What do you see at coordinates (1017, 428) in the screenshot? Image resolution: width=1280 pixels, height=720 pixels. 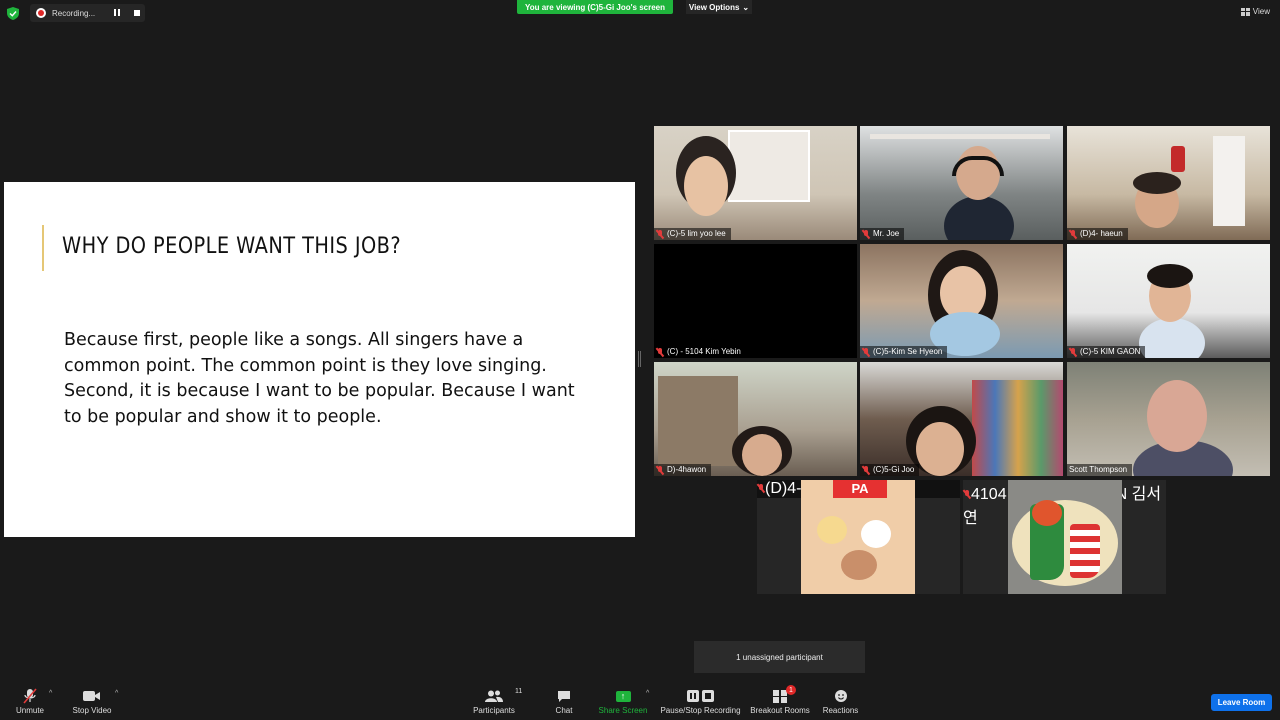 I see `bookshelf-shape` at bounding box center [1017, 428].